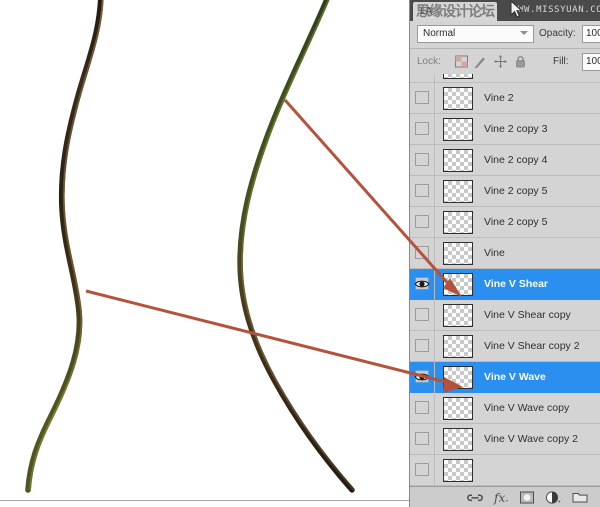 This screenshot has width=600, height=507. I want to click on lock-position-icon, so click(500, 61).